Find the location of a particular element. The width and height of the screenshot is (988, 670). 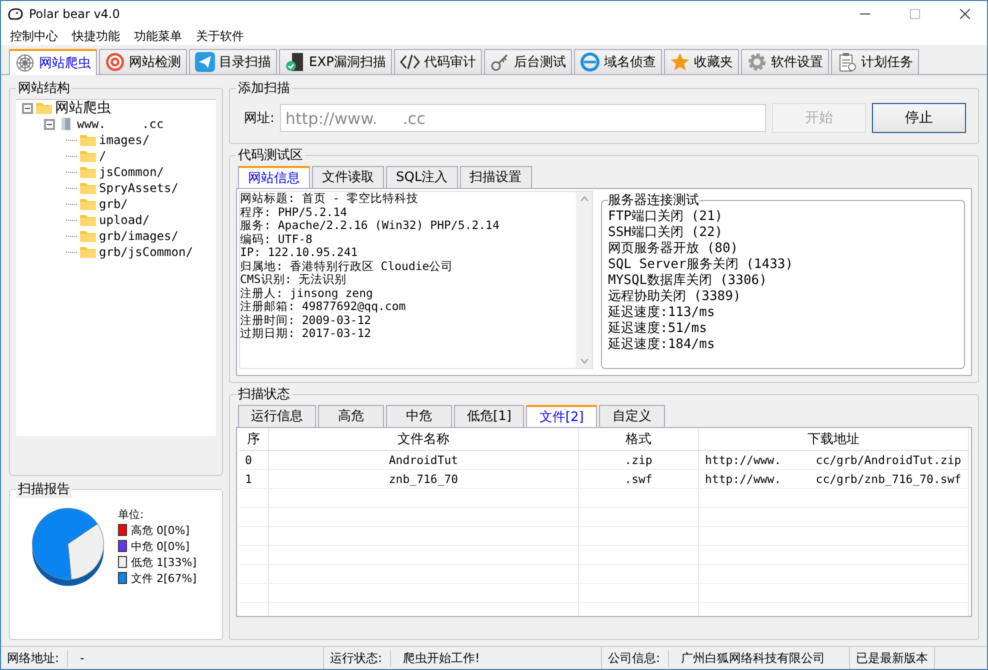

tree-item: grb/ is located at coordinates (113, 204).